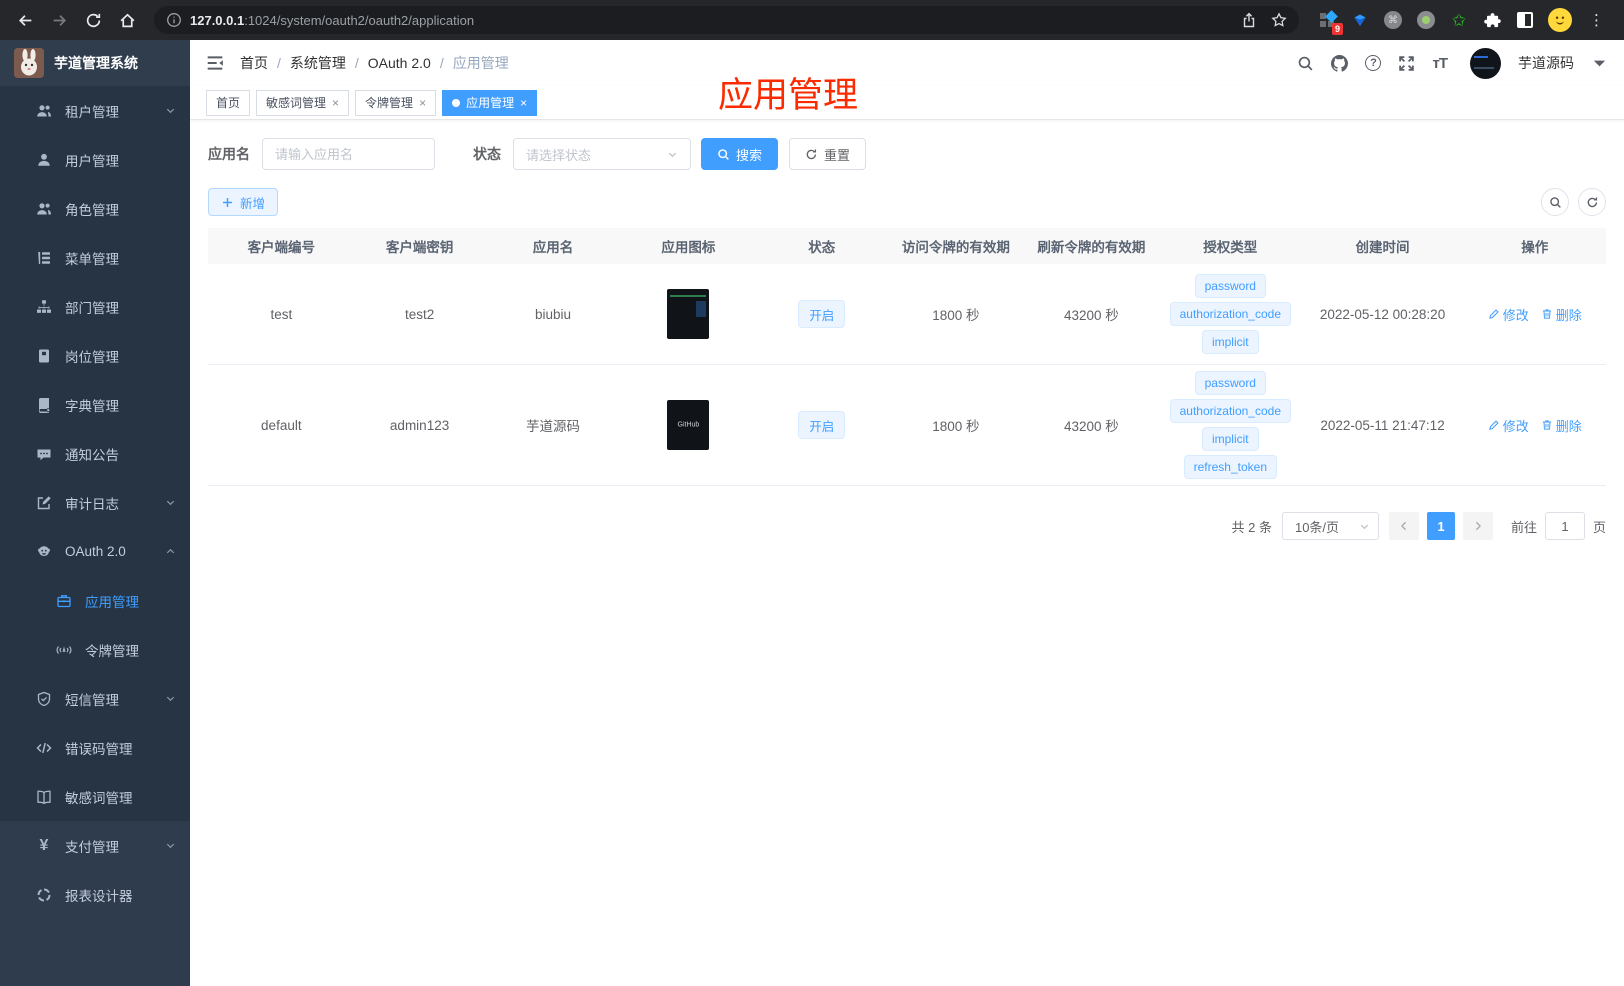 This screenshot has height=986, width=1624. I want to click on sidebar-item-通知公告: 通知公告, so click(95, 453).